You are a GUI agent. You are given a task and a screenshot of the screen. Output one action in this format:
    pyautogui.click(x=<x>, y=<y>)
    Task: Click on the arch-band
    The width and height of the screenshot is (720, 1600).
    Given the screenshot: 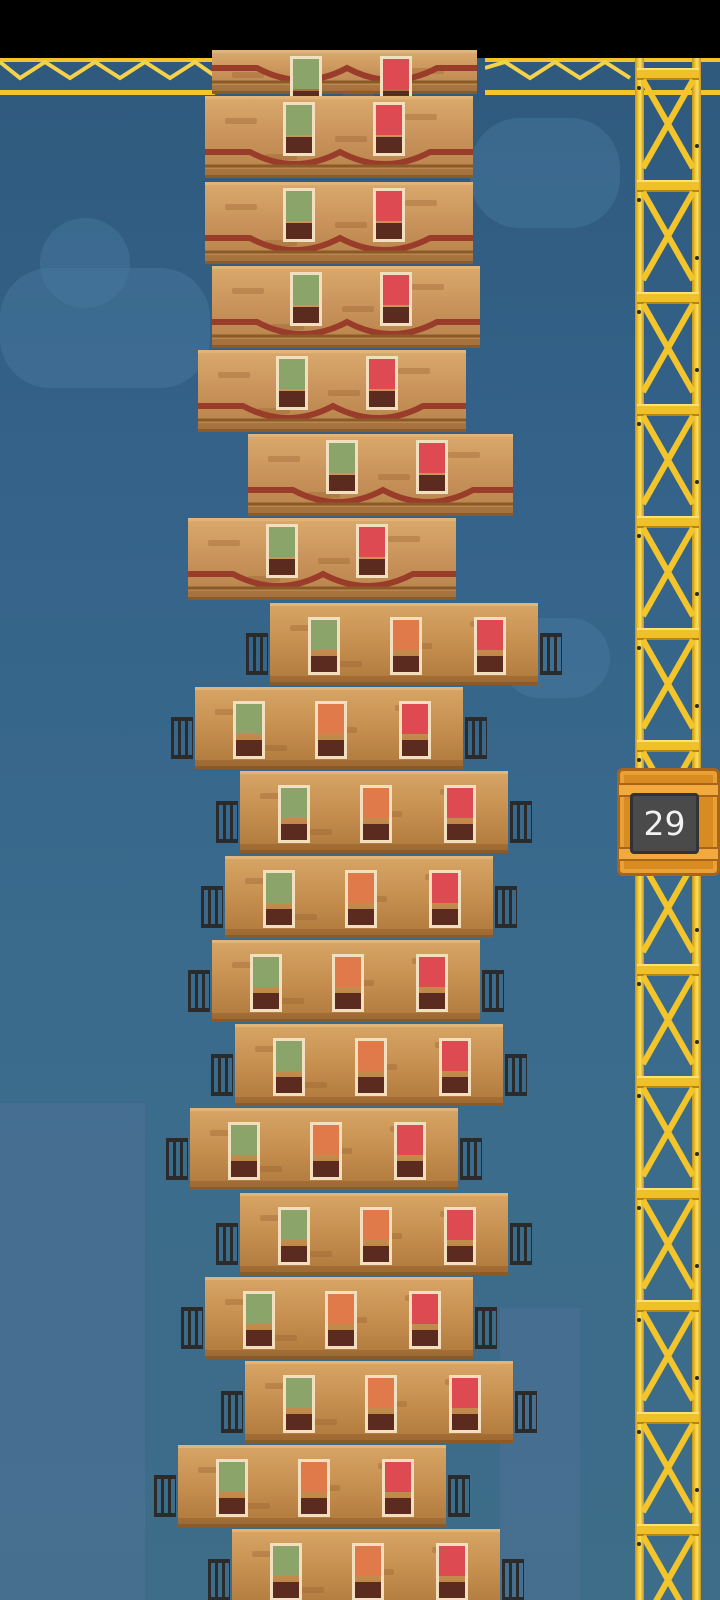 What is the action you would take?
    pyautogui.click(x=339, y=244)
    